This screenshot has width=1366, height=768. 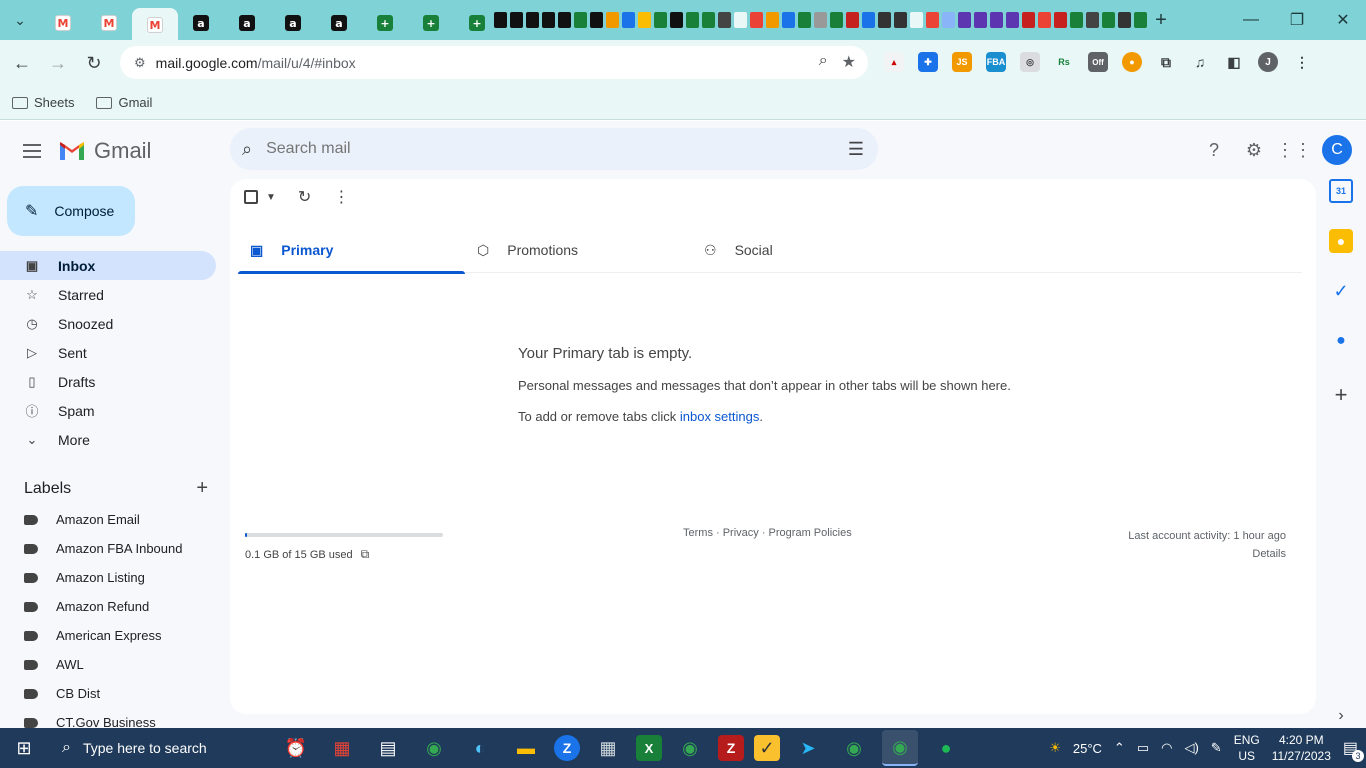 What do you see at coordinates (608, 748) in the screenshot?
I see `calculator-app-icon: ▦` at bounding box center [608, 748].